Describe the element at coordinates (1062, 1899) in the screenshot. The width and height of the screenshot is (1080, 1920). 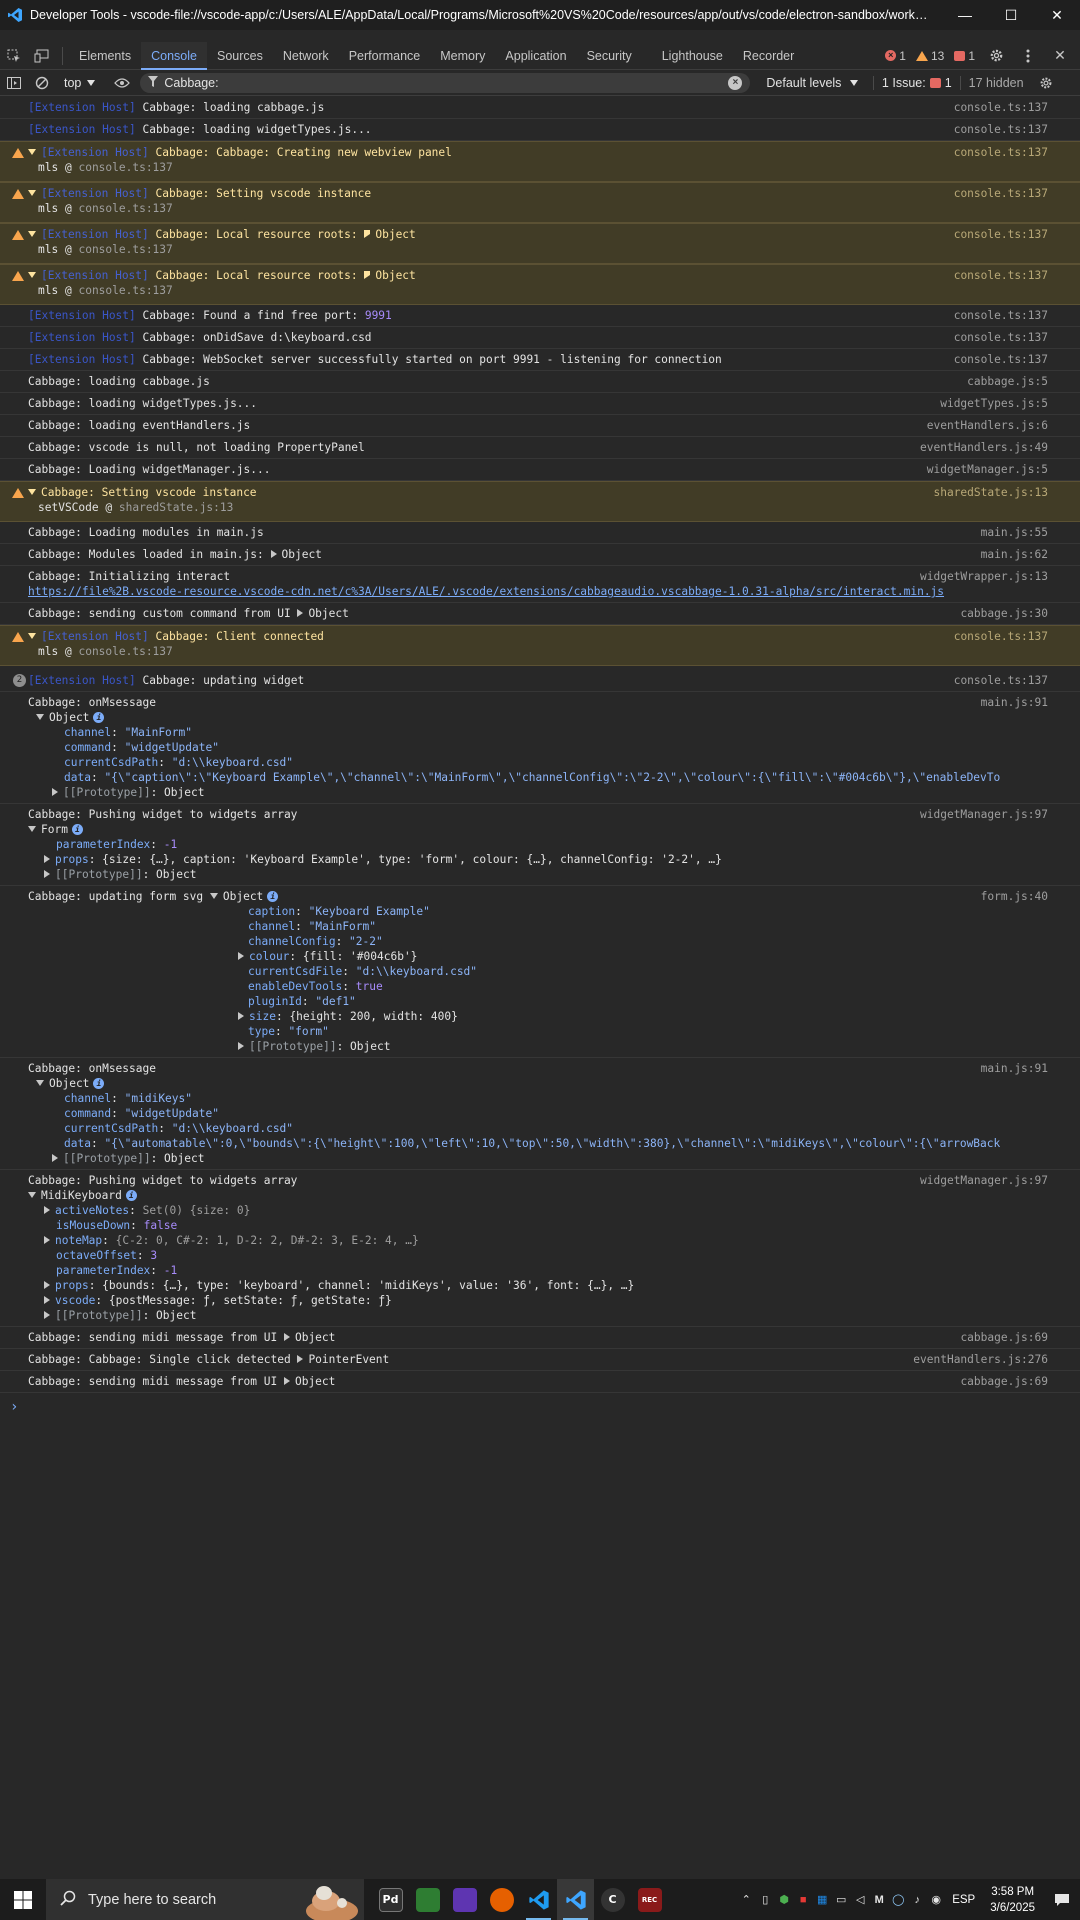
I see `notification-center-icon` at that location.